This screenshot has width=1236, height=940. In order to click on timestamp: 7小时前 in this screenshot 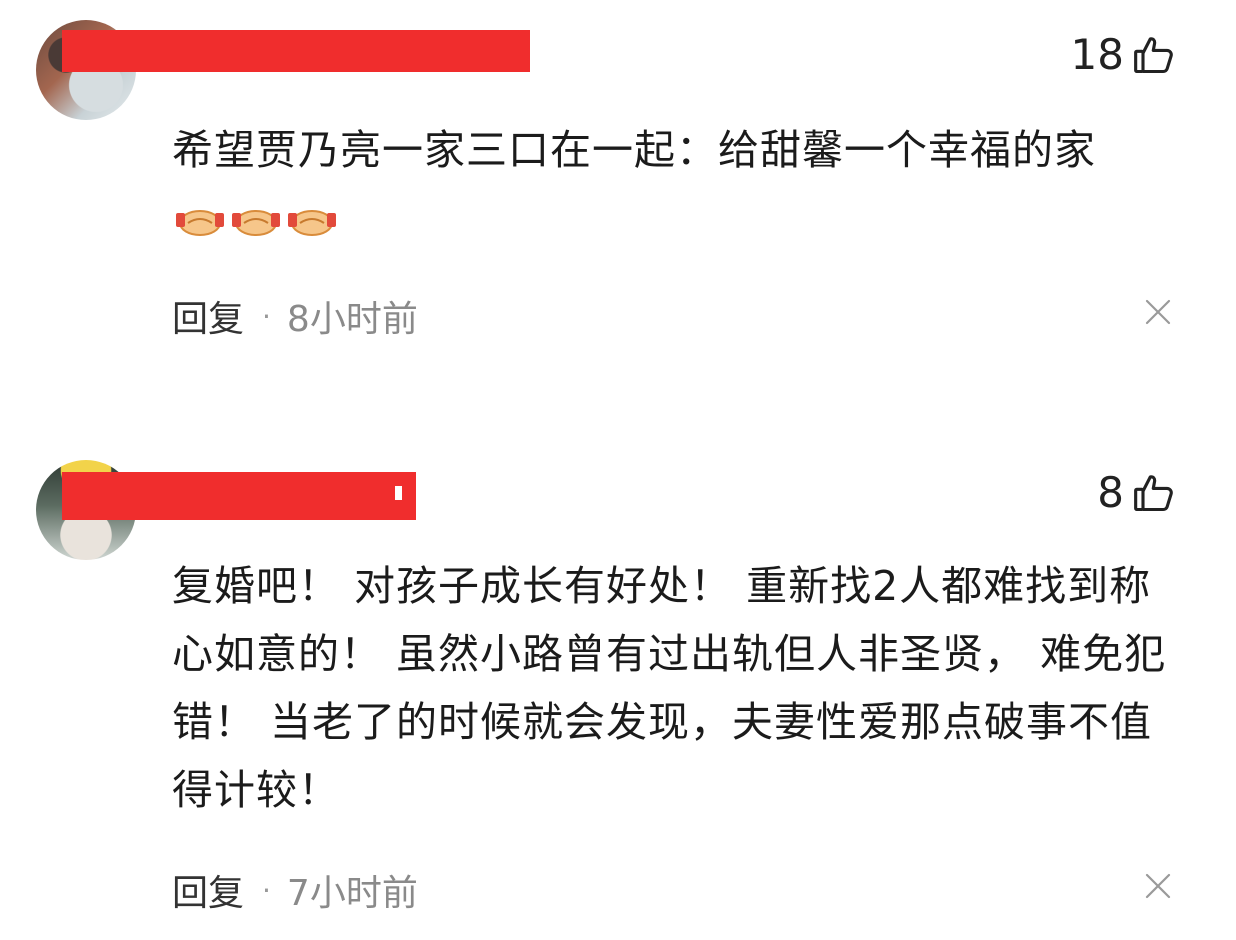, I will do `click(352, 893)`.